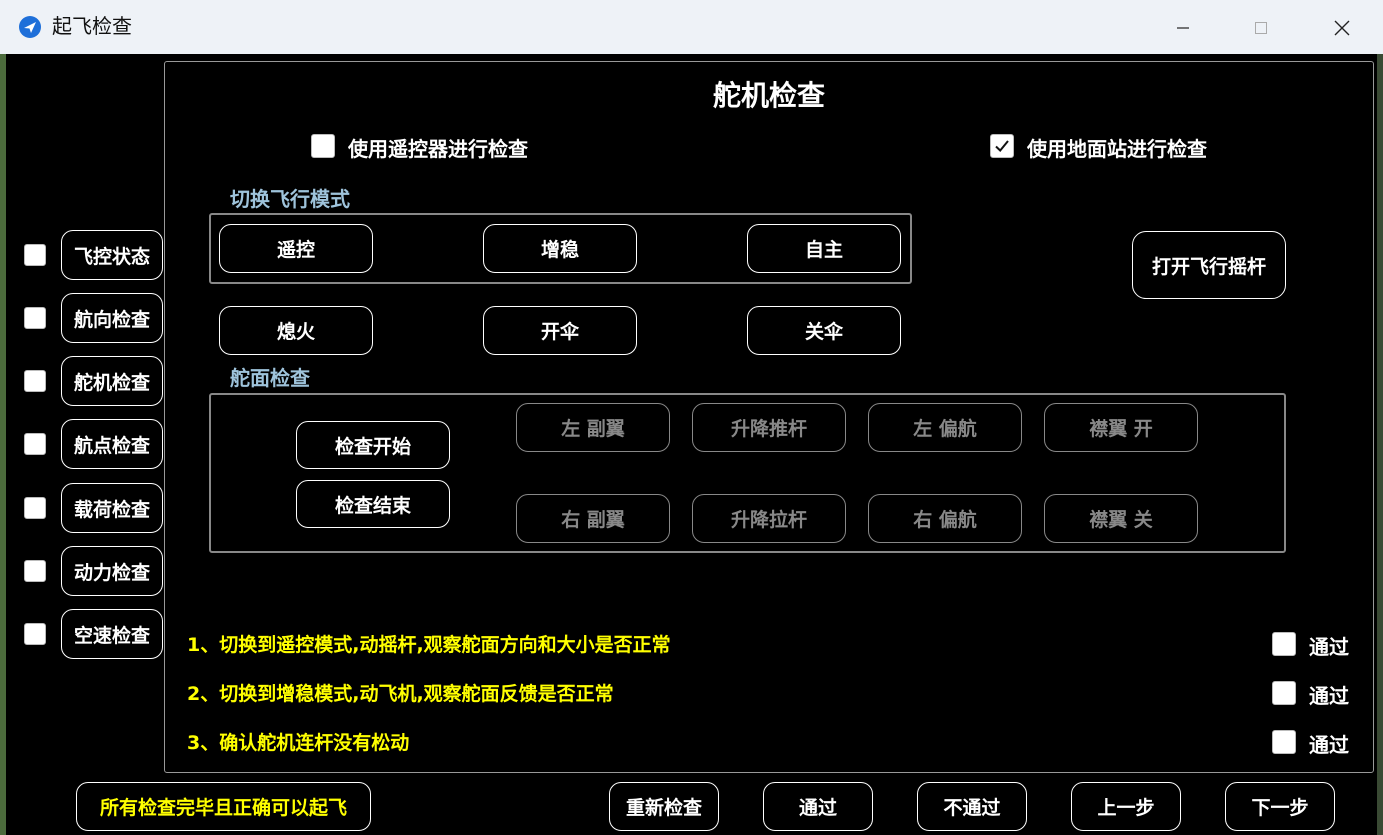 The height and width of the screenshot is (835, 1383). Describe the element at coordinates (664, 806) in the screenshot. I see `recheck-button: 重新检查` at that location.